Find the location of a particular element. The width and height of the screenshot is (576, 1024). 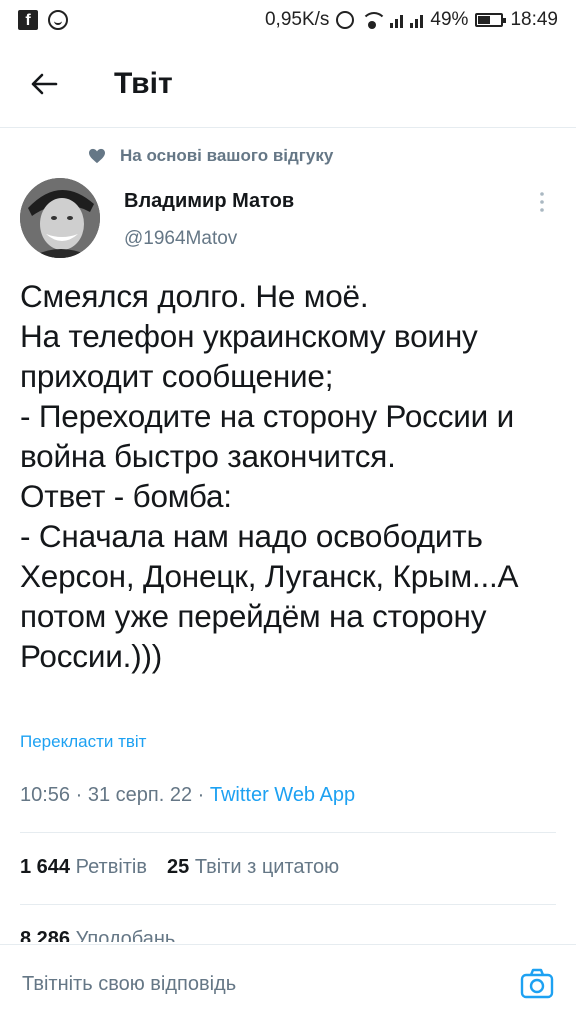

wifi-icon is located at coordinates (374, 20).